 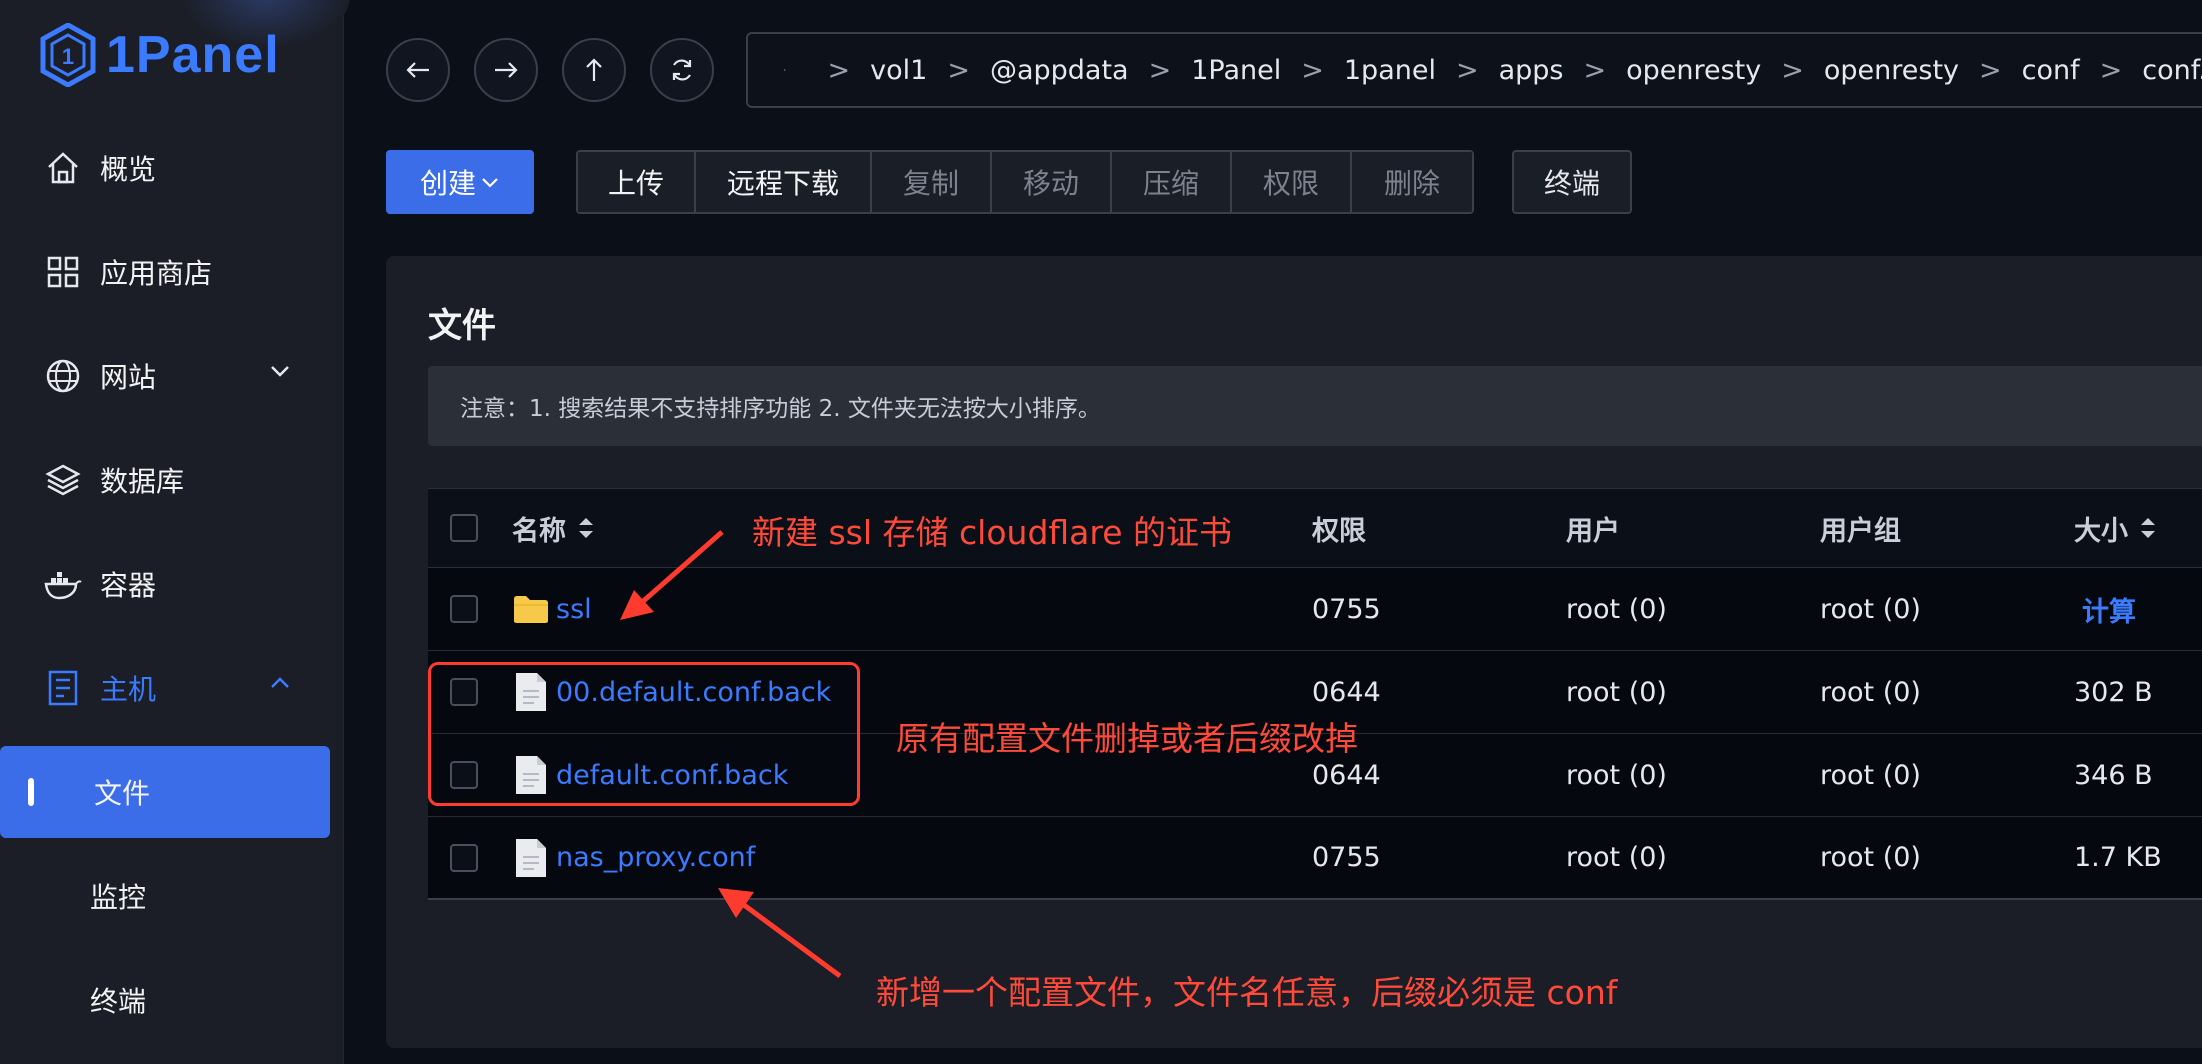 I want to click on move-button: 移动, so click(x=1052, y=182).